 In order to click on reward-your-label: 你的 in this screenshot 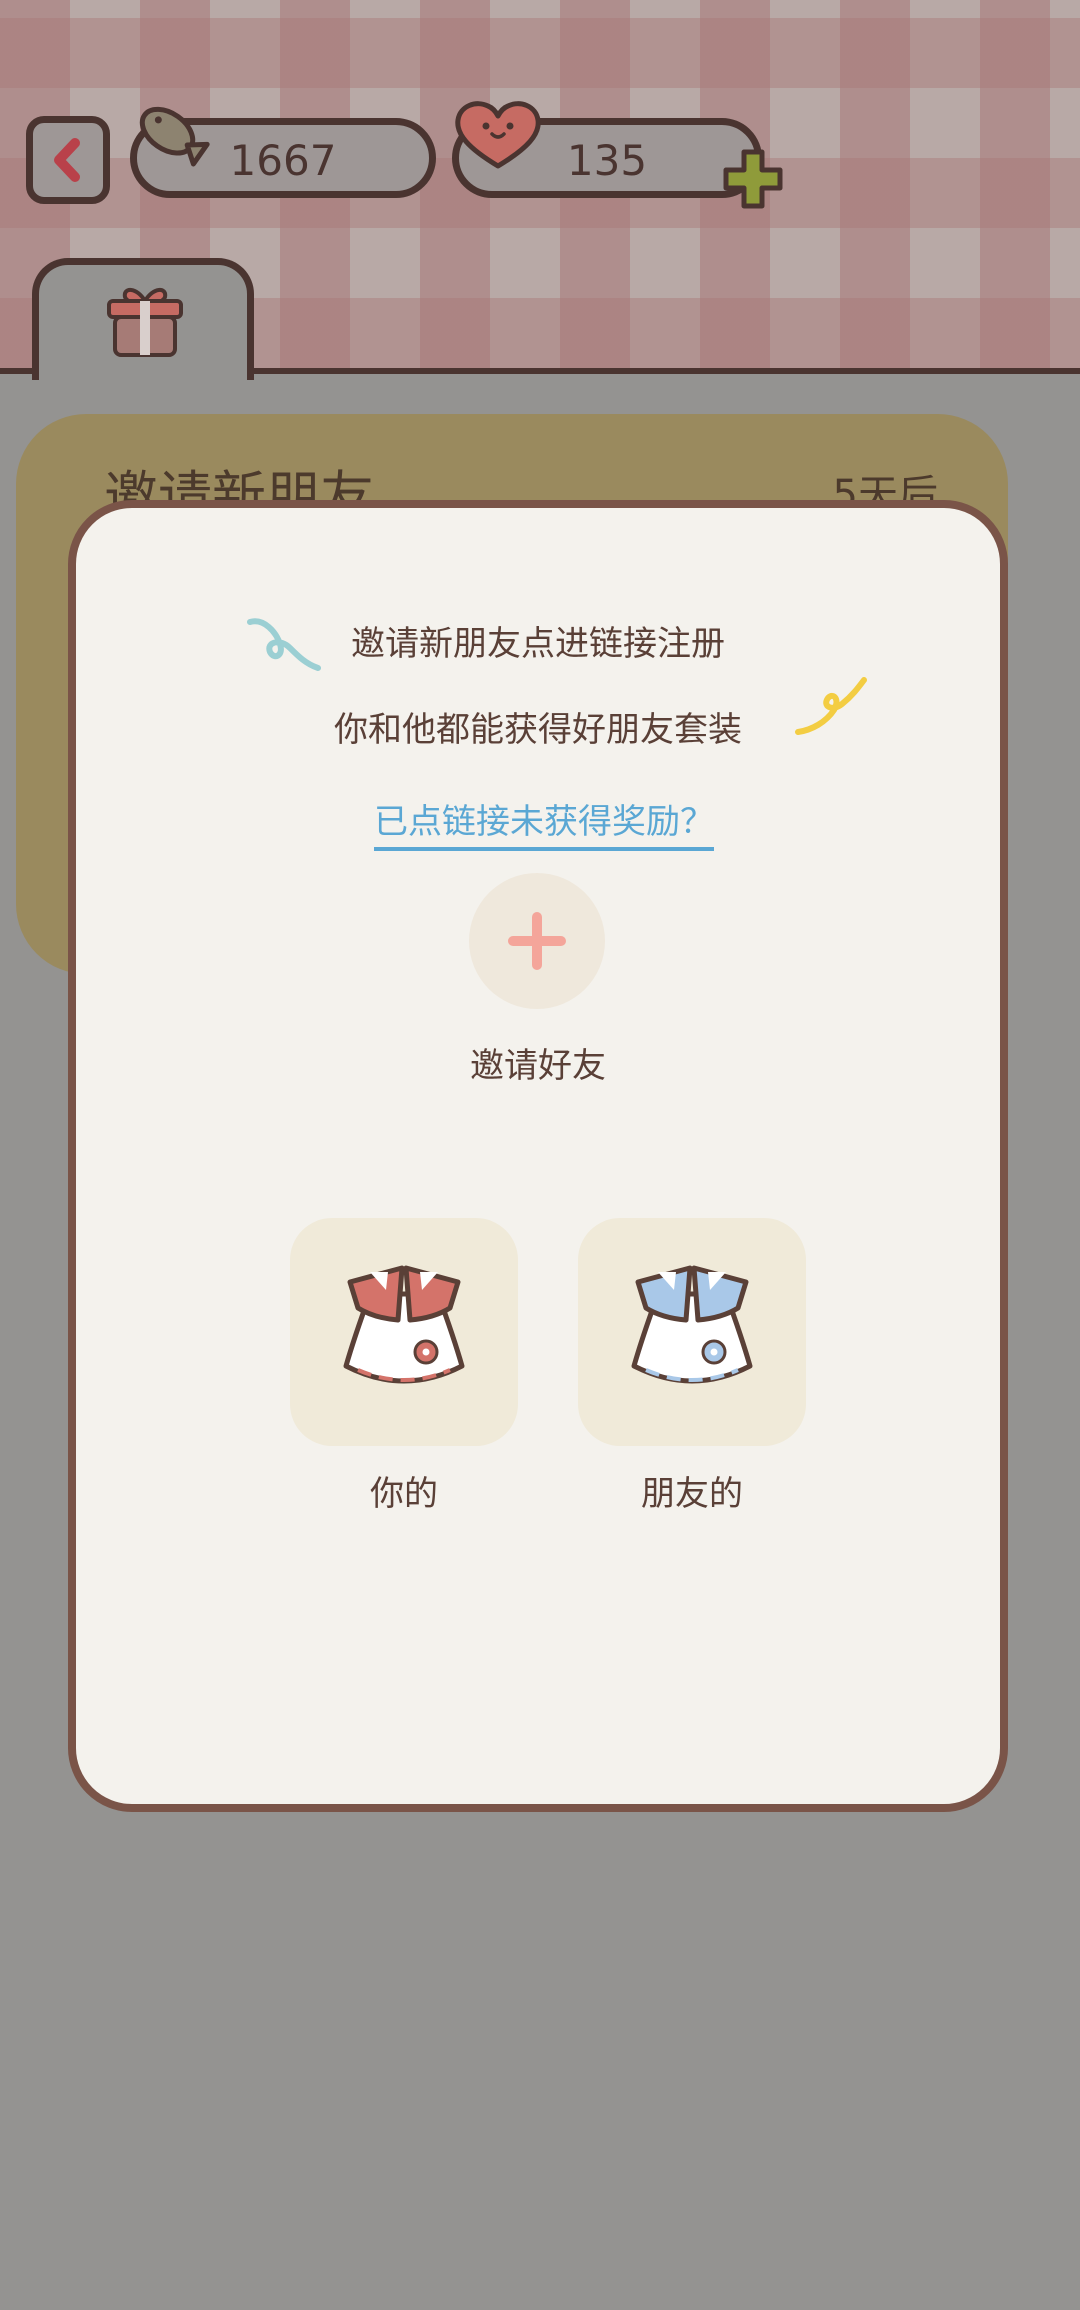, I will do `click(404, 1494)`.